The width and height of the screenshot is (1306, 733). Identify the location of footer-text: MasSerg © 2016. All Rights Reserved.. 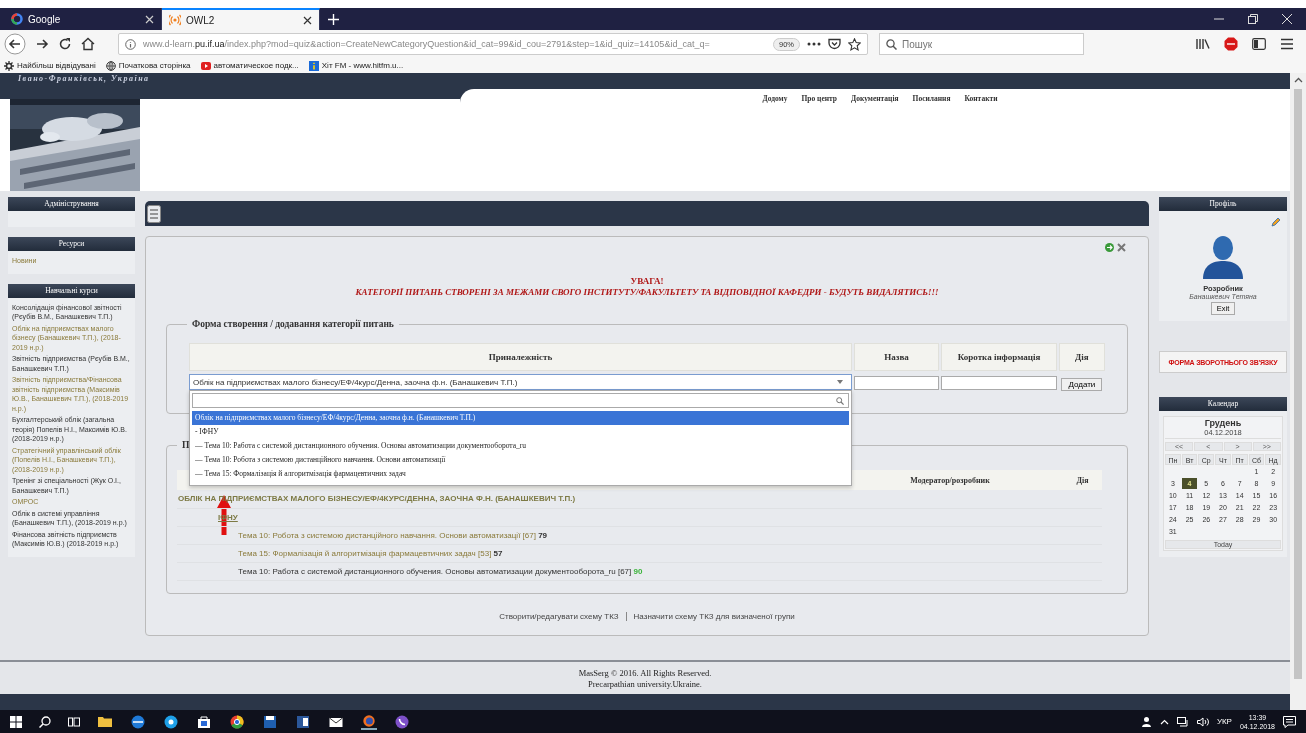
(645, 673).